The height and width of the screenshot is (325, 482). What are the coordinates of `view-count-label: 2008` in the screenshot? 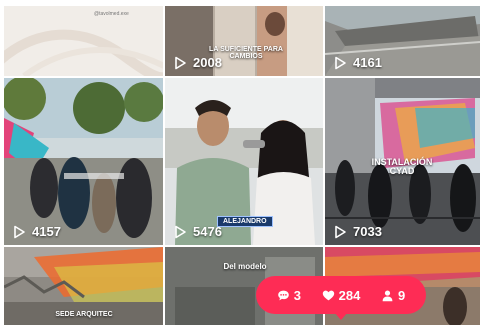 It's located at (207, 62).